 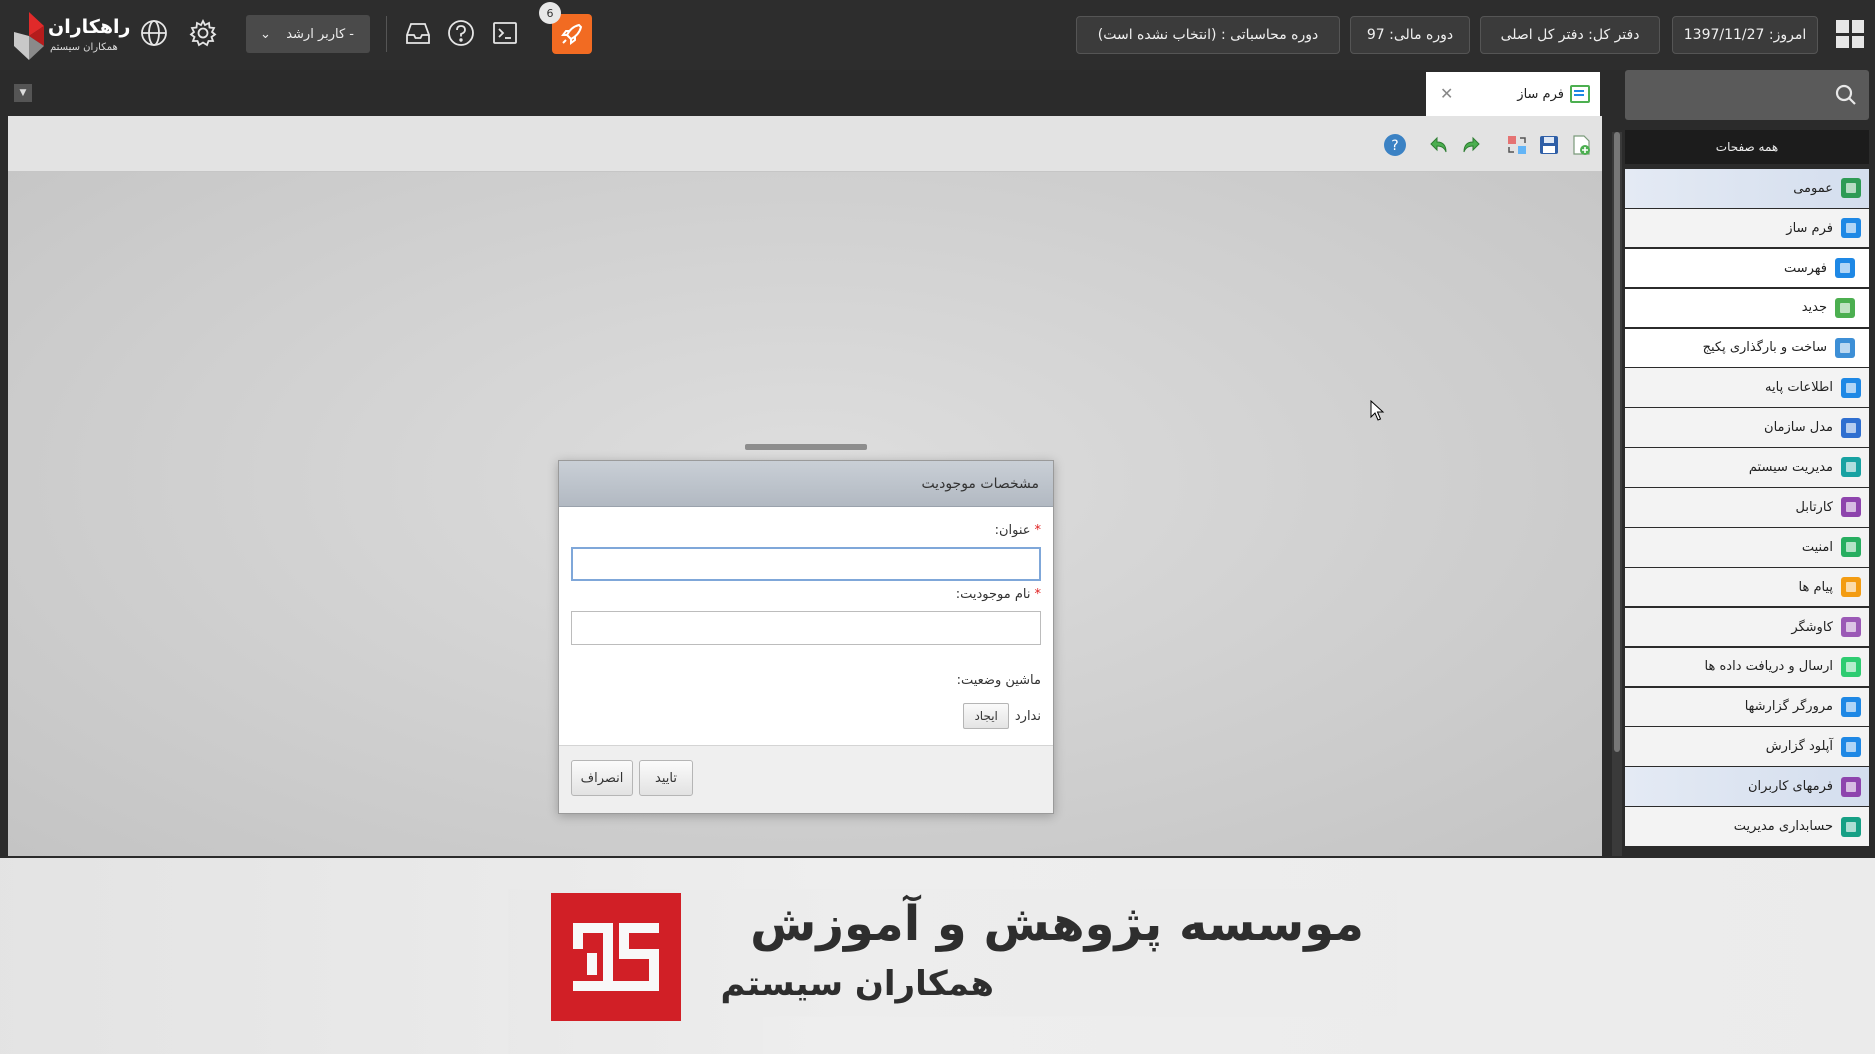 What do you see at coordinates (1845, 307) in the screenshot?
I see `new-form-icon` at bounding box center [1845, 307].